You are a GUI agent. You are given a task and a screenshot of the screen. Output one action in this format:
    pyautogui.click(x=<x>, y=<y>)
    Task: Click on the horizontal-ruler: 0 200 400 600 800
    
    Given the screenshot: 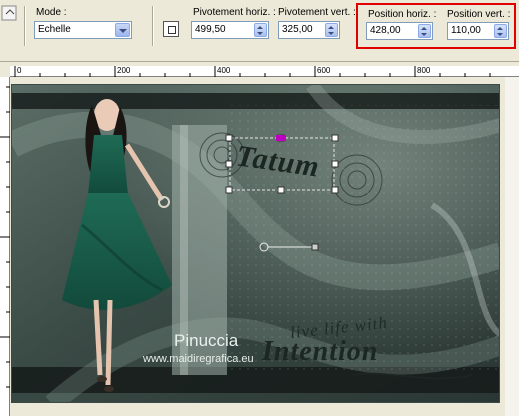 What is the action you would take?
    pyautogui.click(x=264, y=71)
    